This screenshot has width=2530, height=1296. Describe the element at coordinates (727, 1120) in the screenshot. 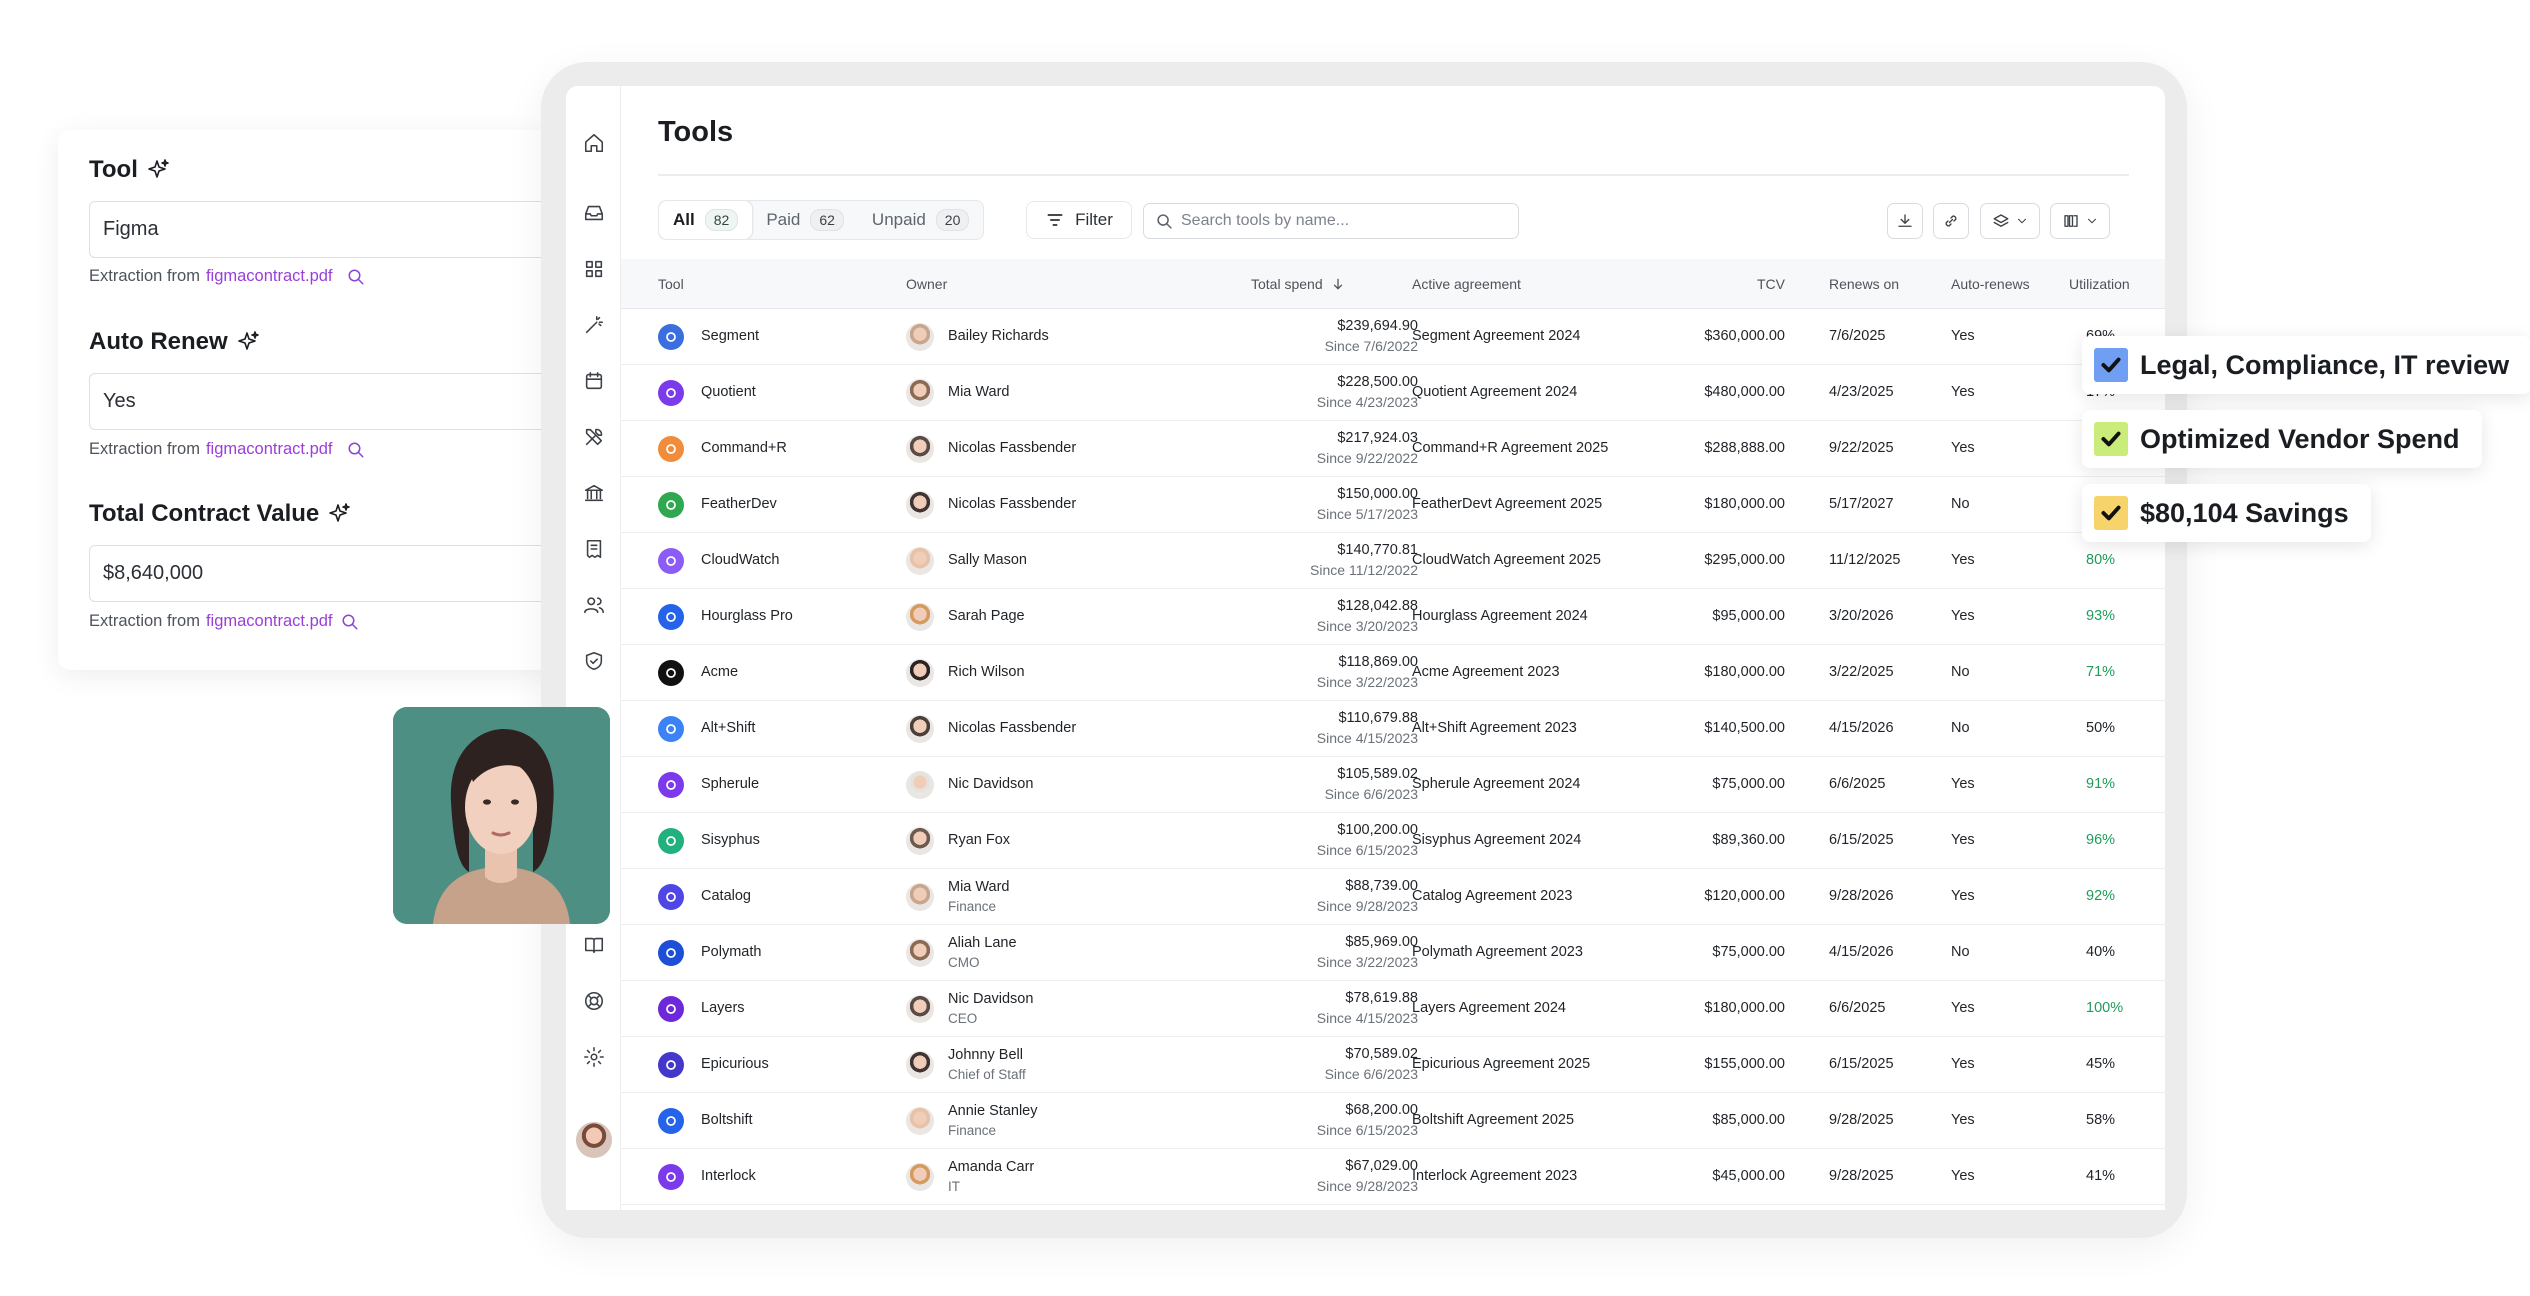

I see `tool-name: Boltshift` at that location.